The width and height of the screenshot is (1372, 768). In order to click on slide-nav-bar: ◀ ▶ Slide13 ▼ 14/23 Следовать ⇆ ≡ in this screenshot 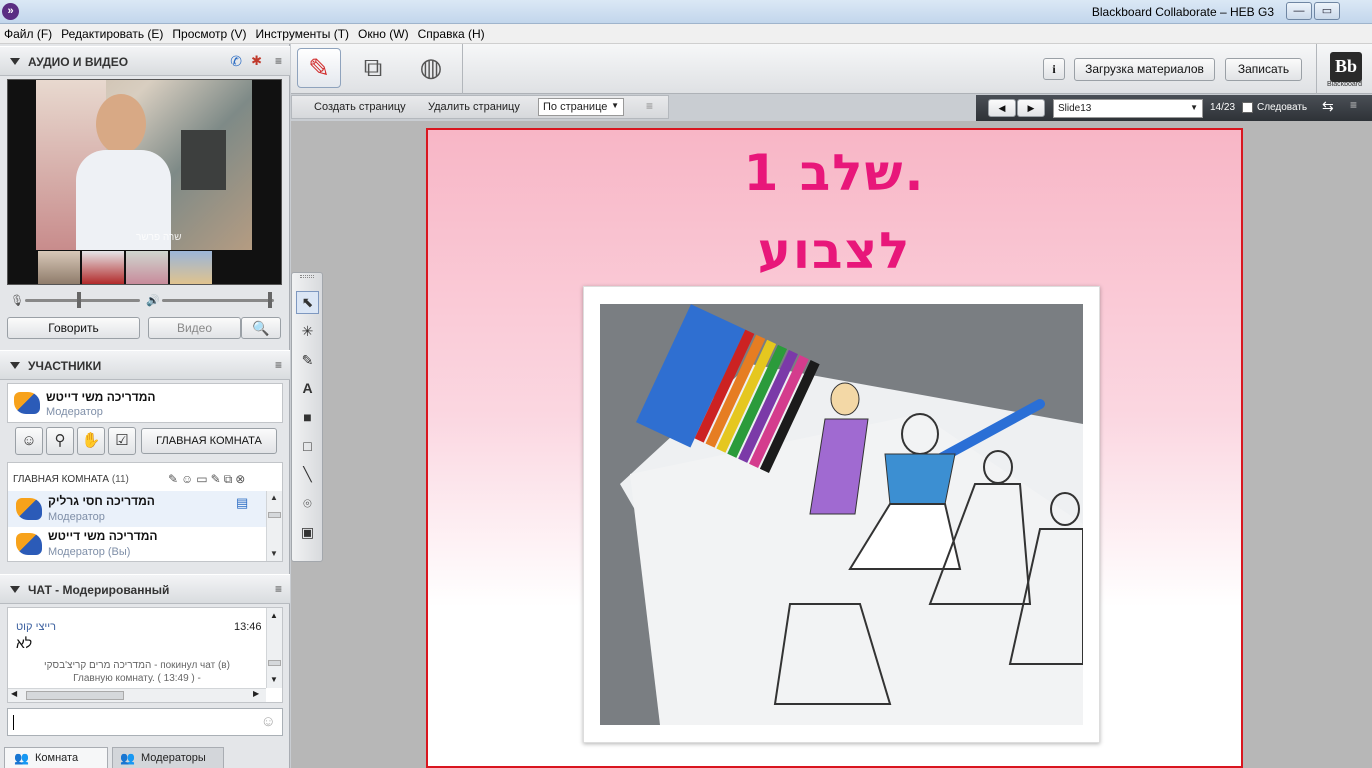, I will do `click(1174, 108)`.